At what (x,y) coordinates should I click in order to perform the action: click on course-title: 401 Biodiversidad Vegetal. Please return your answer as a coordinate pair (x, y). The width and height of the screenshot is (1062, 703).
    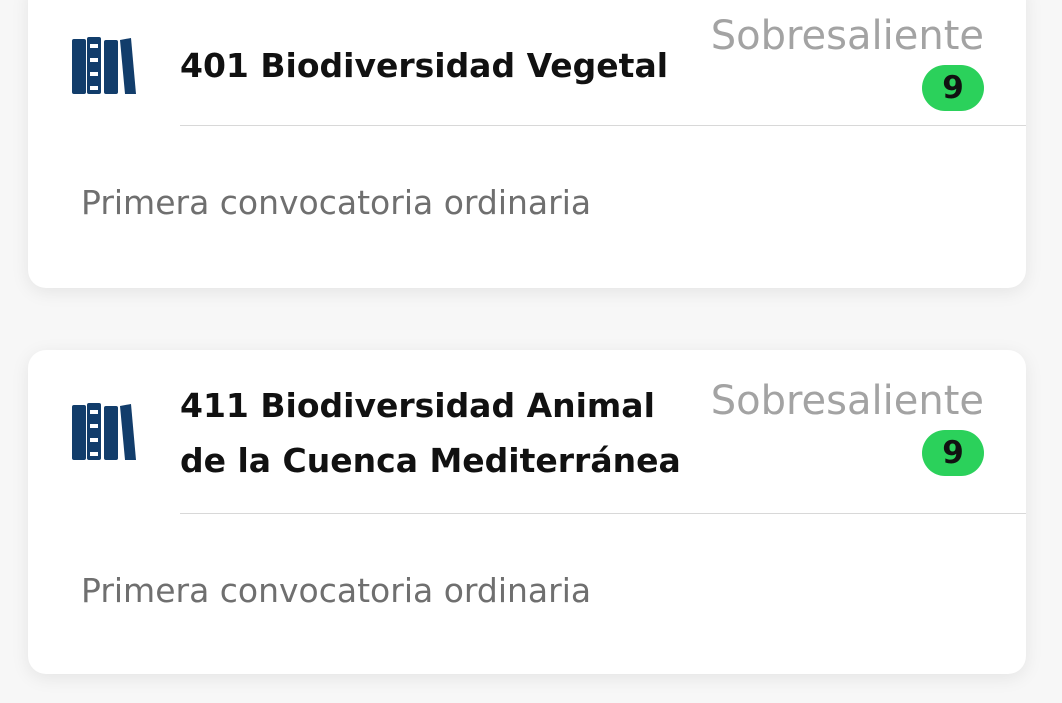
    Looking at the image, I should click on (424, 65).